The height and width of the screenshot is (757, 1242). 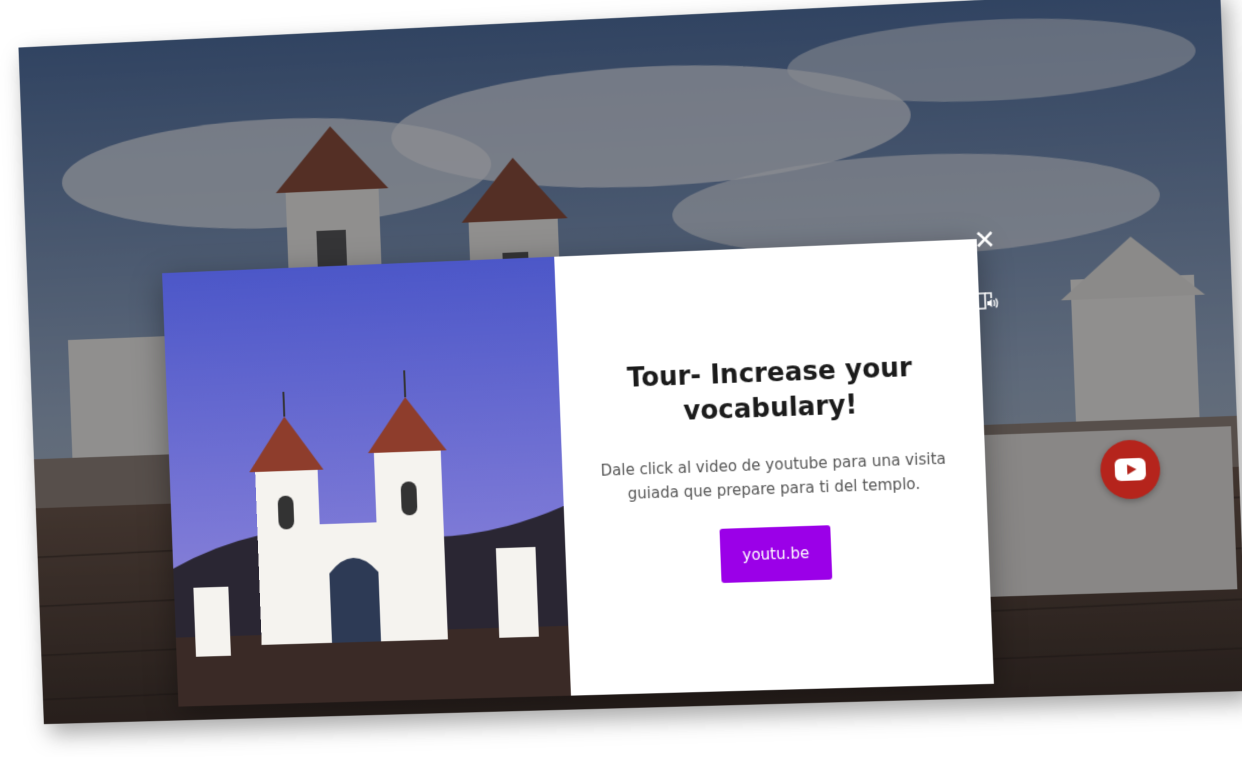 What do you see at coordinates (776, 554) in the screenshot?
I see `youtube-link-button: youtu.be` at bounding box center [776, 554].